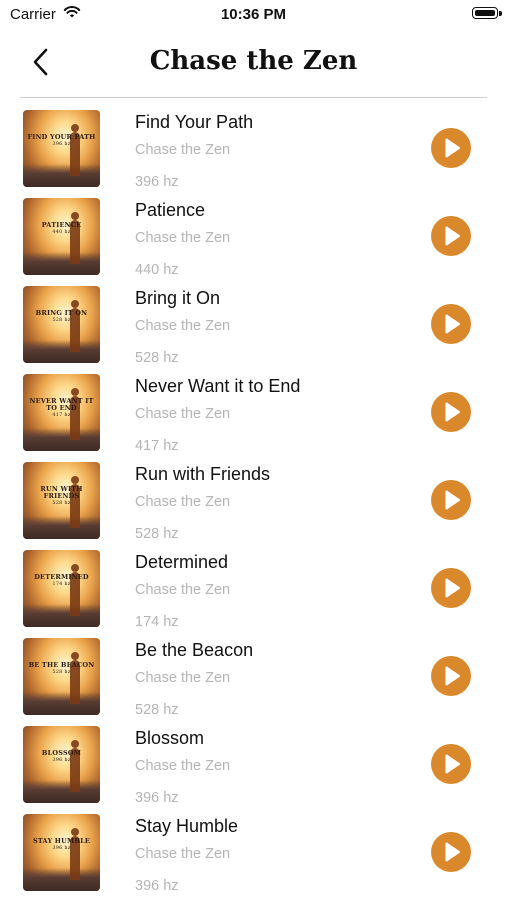  I want to click on album-art-title: NEVER WANT IT TO END, so click(61, 404).